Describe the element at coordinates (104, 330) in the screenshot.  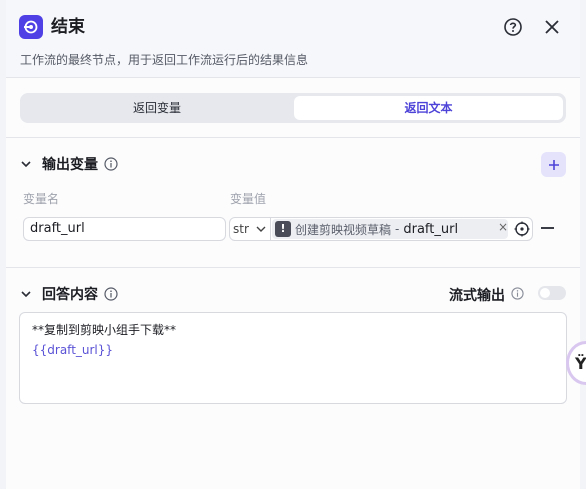
I see `answer-line: **复制到剪映小组手下载**` at that location.